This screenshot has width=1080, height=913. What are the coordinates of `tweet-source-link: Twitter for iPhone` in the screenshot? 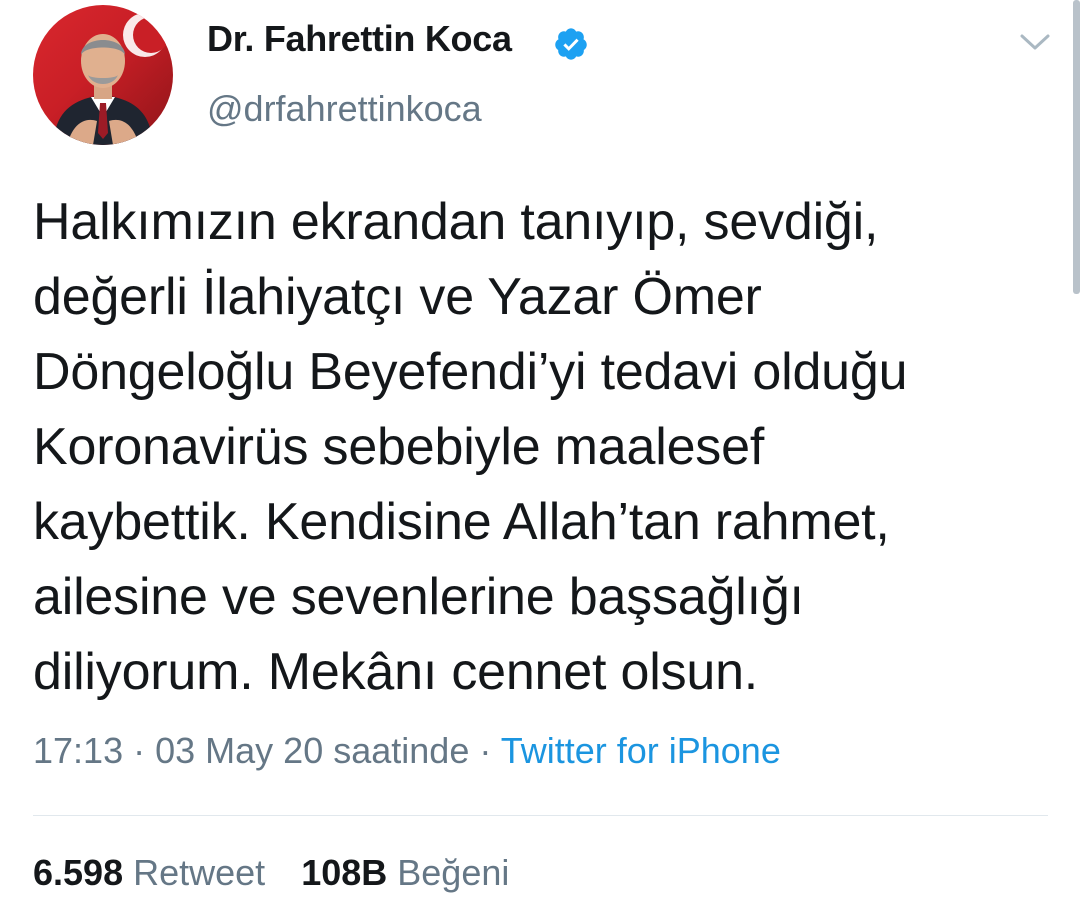 It's located at (641, 750).